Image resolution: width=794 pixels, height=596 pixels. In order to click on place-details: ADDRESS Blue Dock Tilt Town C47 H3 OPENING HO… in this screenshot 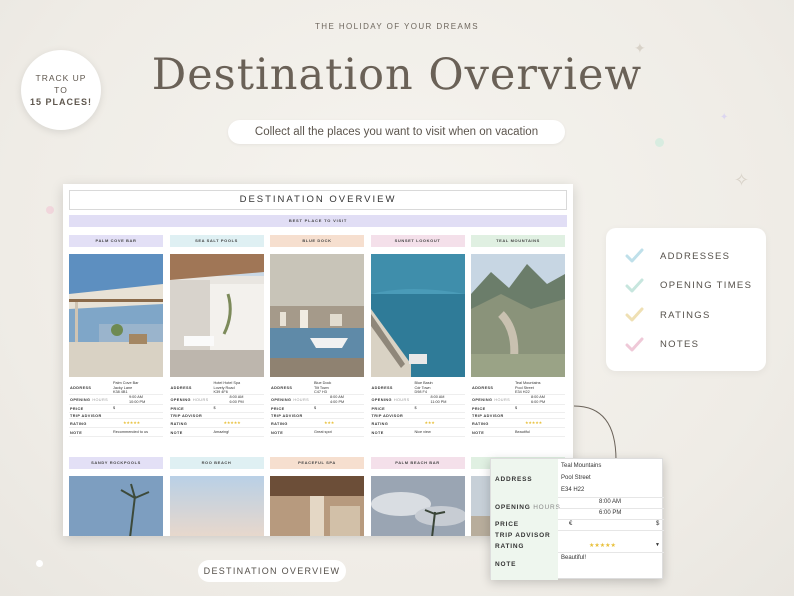, I will do `click(317, 411)`.